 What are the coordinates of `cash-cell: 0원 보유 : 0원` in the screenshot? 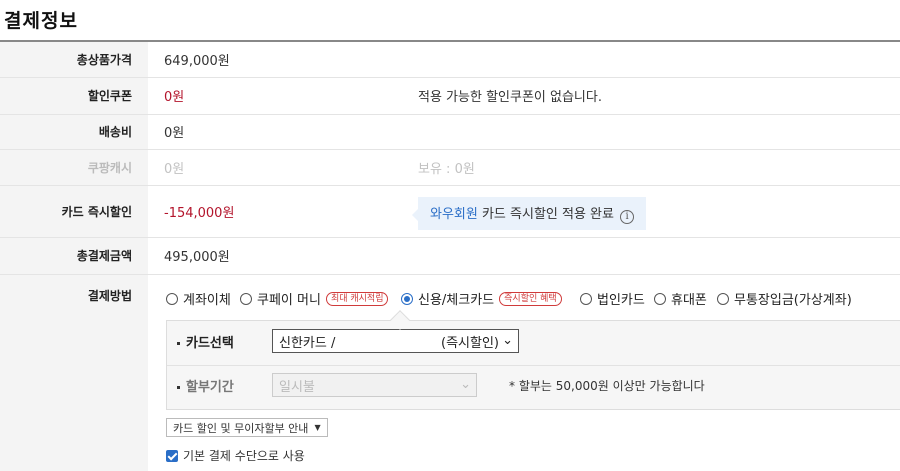 It's located at (524, 167).